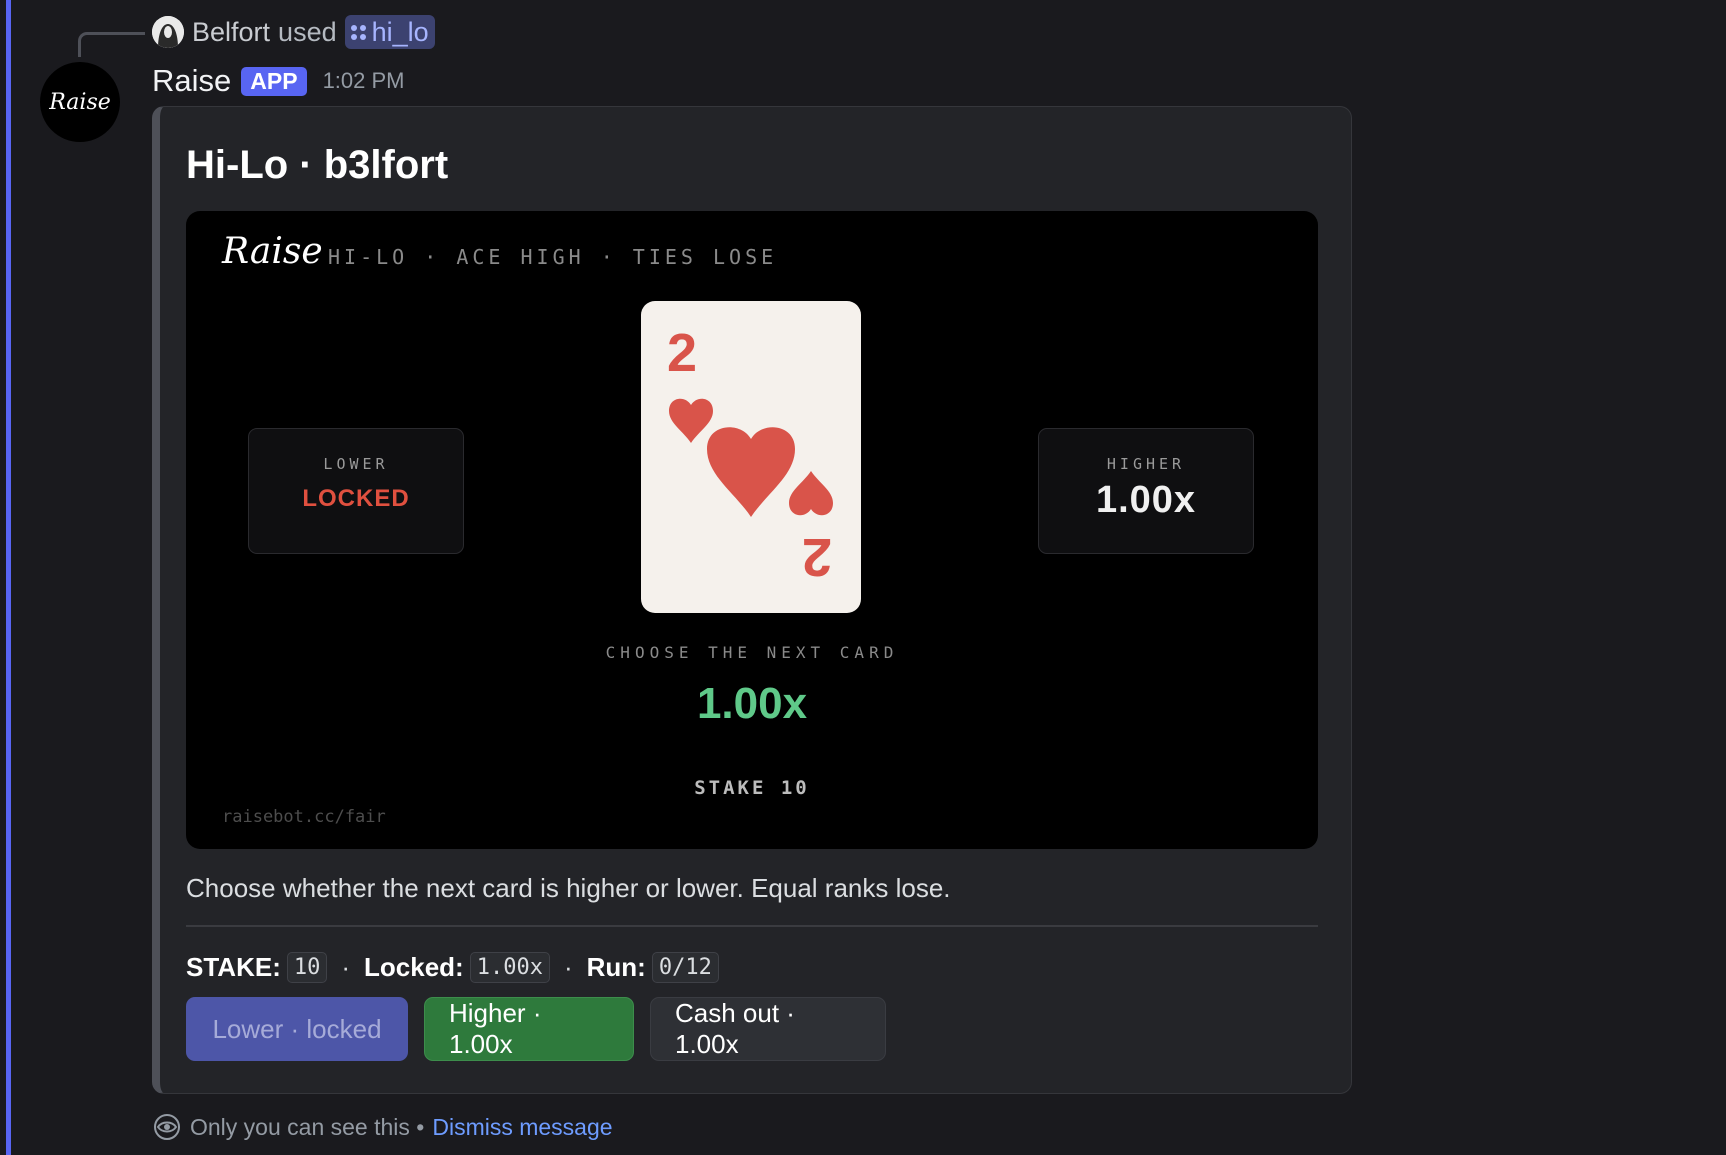  I want to click on app-badge: APP, so click(274, 81).